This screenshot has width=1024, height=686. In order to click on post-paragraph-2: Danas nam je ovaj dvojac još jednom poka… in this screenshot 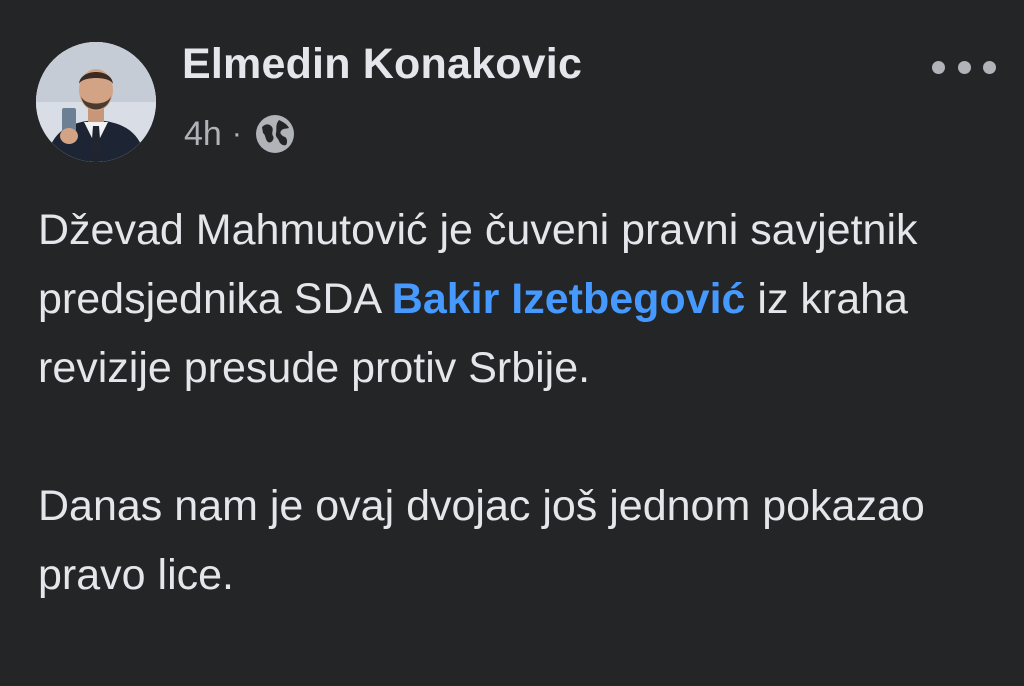, I will do `click(481, 540)`.